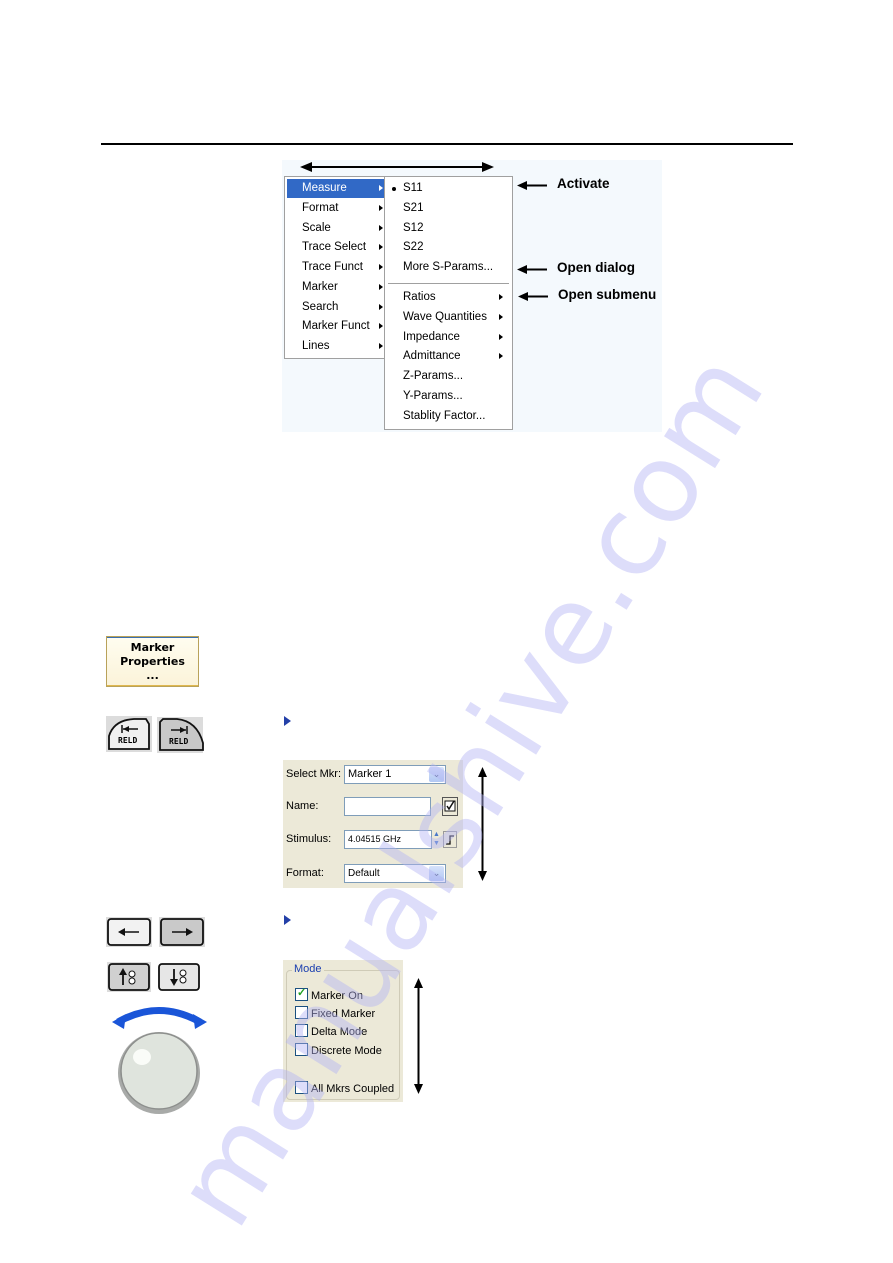 Image resolution: width=893 pixels, height=1263 pixels. What do you see at coordinates (448, 228) in the screenshot?
I see `submenu-item-s12: S12` at bounding box center [448, 228].